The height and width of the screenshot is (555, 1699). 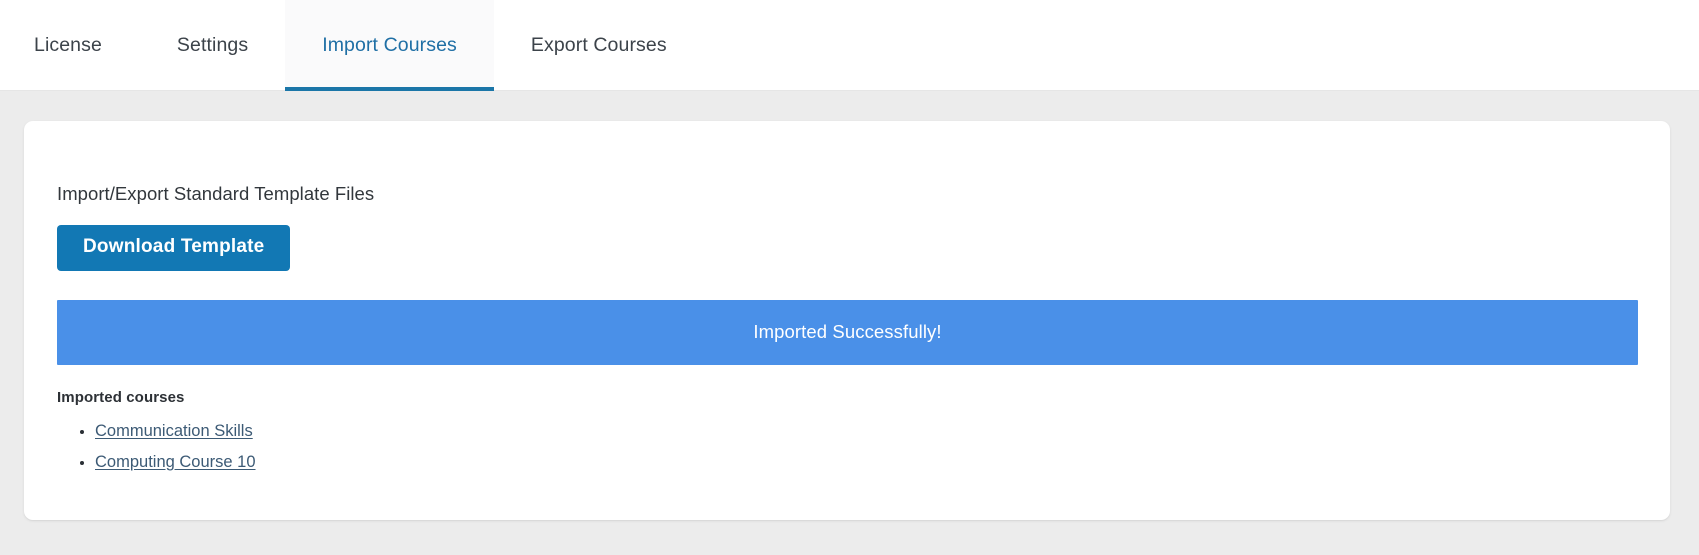 What do you see at coordinates (70, 45) in the screenshot?
I see `tab-license: License` at bounding box center [70, 45].